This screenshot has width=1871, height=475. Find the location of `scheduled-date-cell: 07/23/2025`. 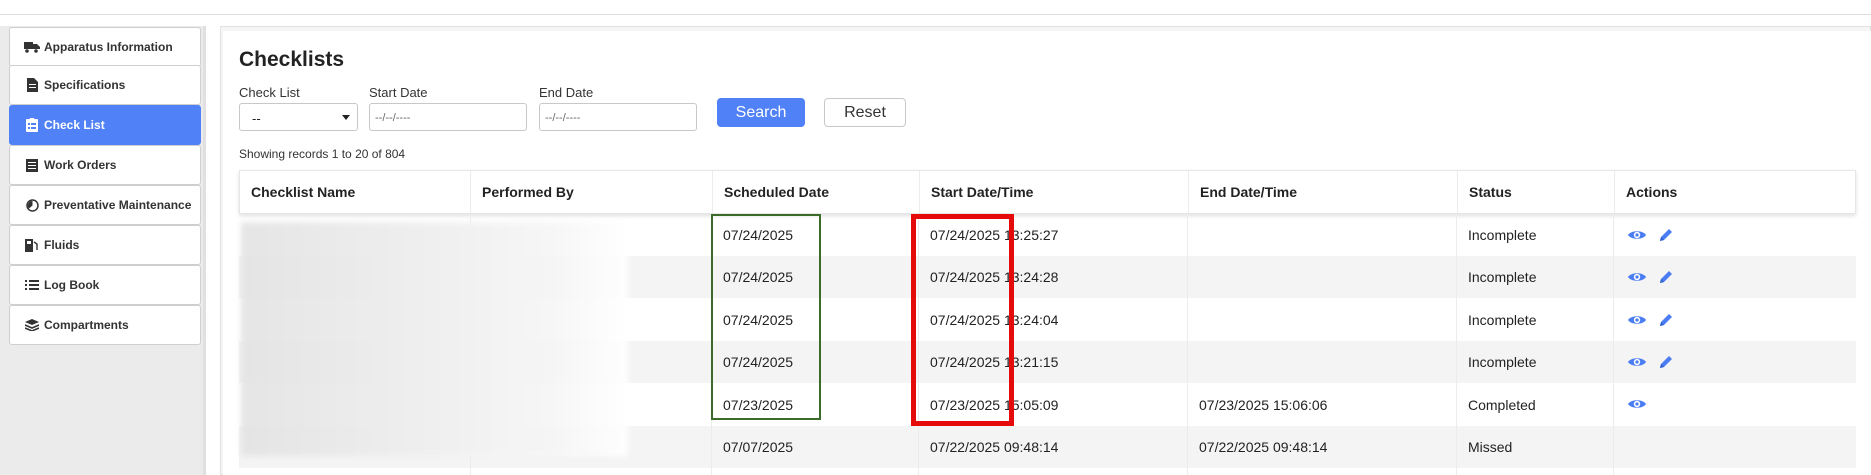

scheduled-date-cell: 07/23/2025 is located at coordinates (758, 405).